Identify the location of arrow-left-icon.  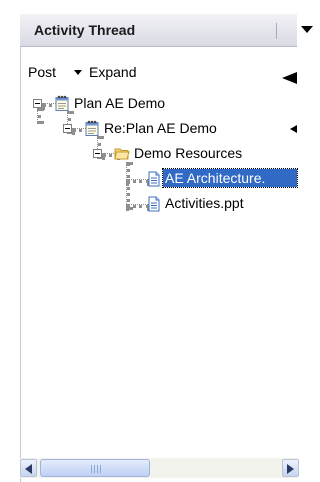
(28, 469).